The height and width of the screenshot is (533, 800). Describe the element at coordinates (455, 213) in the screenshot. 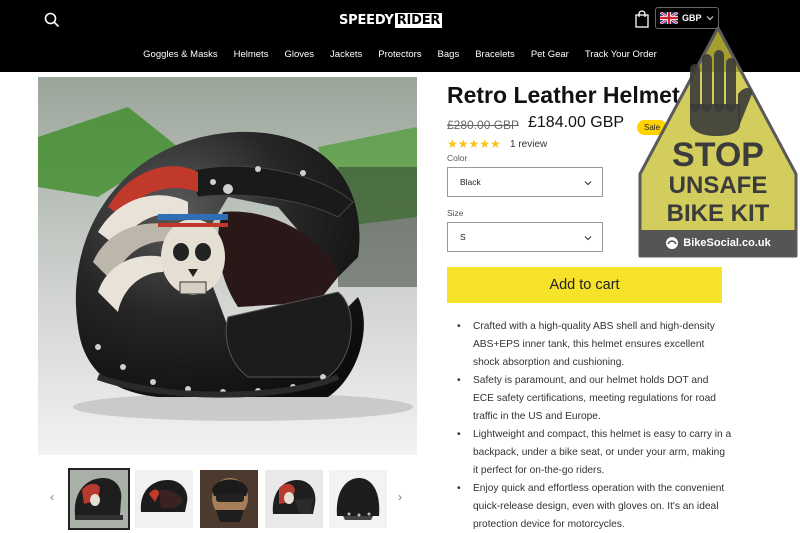

I see `size-label: Size` at that location.